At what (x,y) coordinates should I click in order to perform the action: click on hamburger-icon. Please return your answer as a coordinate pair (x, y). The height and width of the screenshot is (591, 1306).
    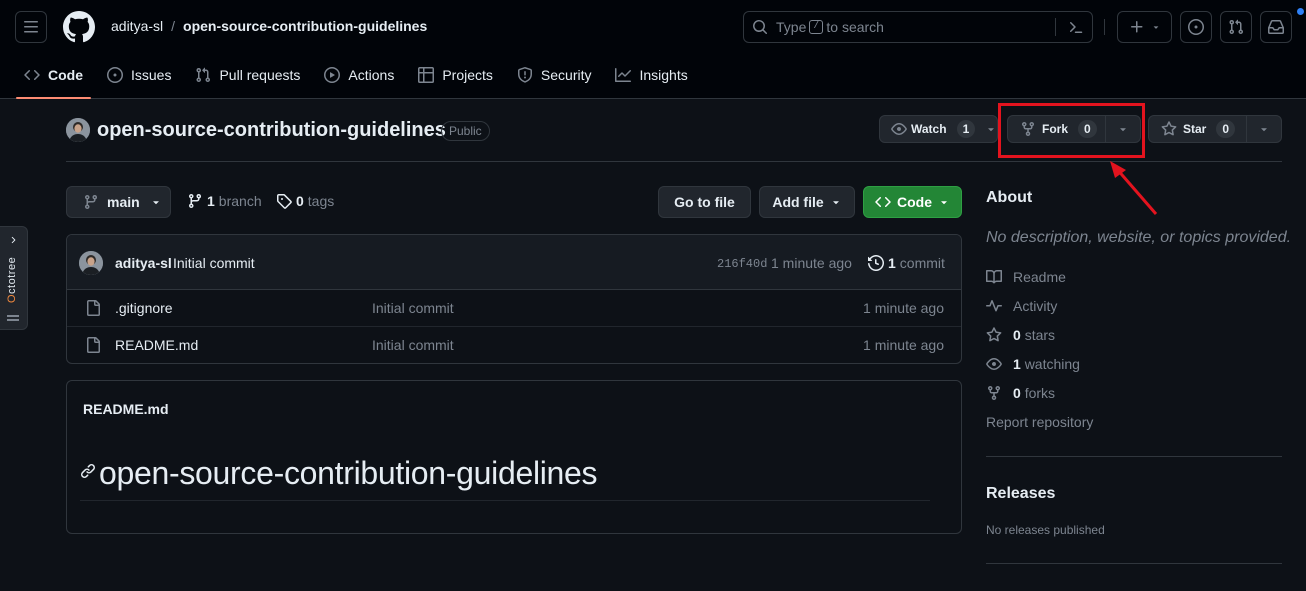
    Looking at the image, I should click on (31, 27).